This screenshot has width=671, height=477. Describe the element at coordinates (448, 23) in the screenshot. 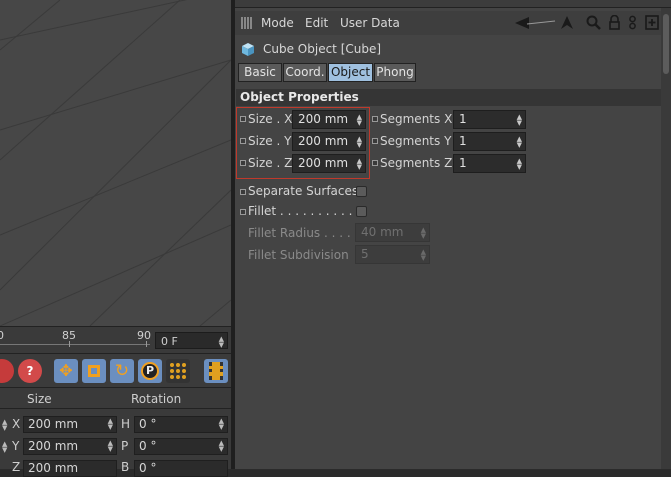

I see `attribute-menubar: Mode Edit User Data` at that location.